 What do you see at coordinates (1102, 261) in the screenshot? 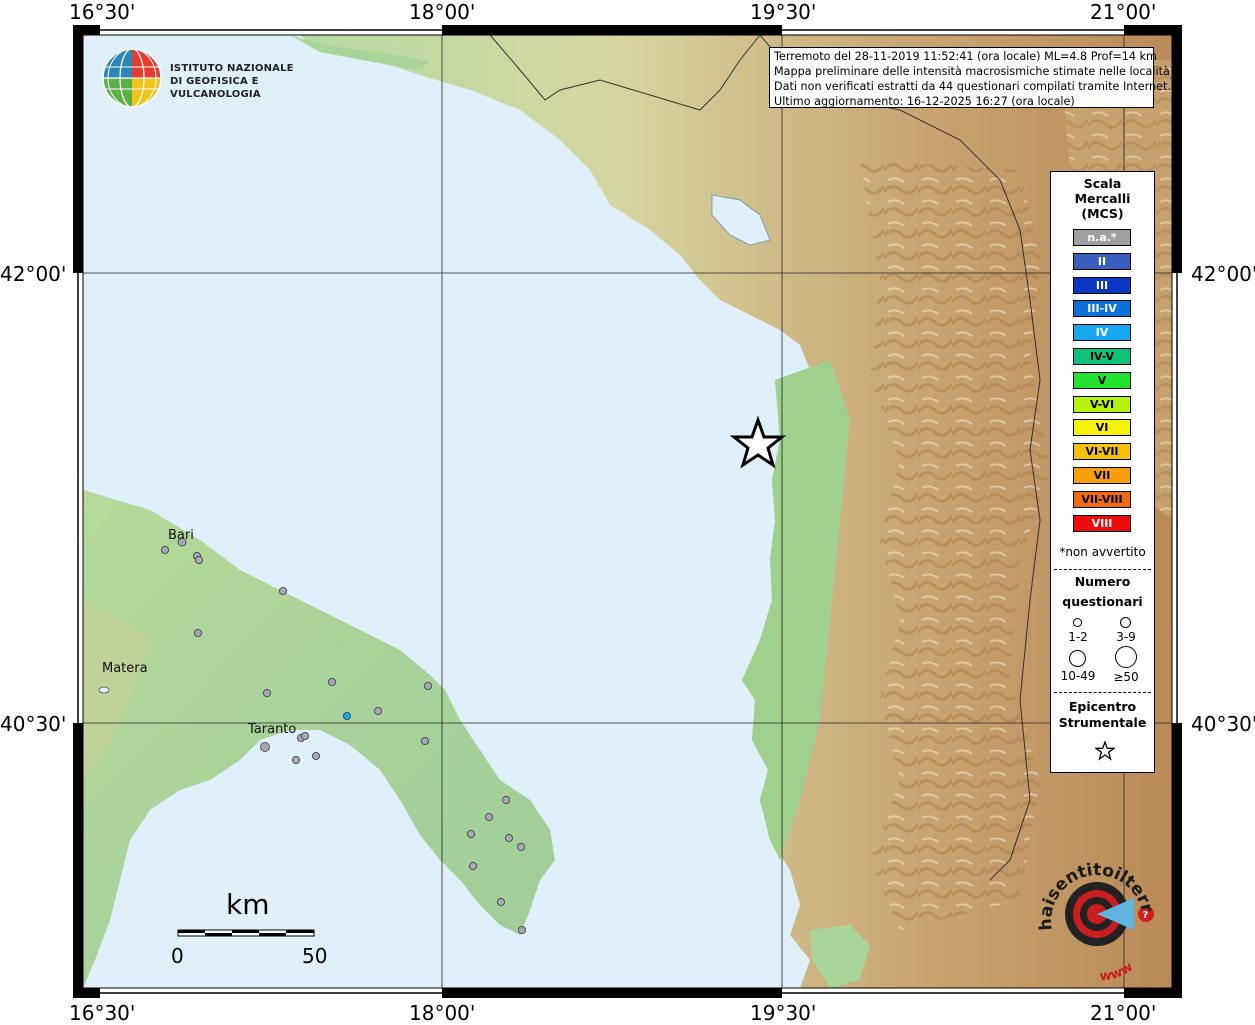
I see `mcs-scale-item: II` at bounding box center [1102, 261].